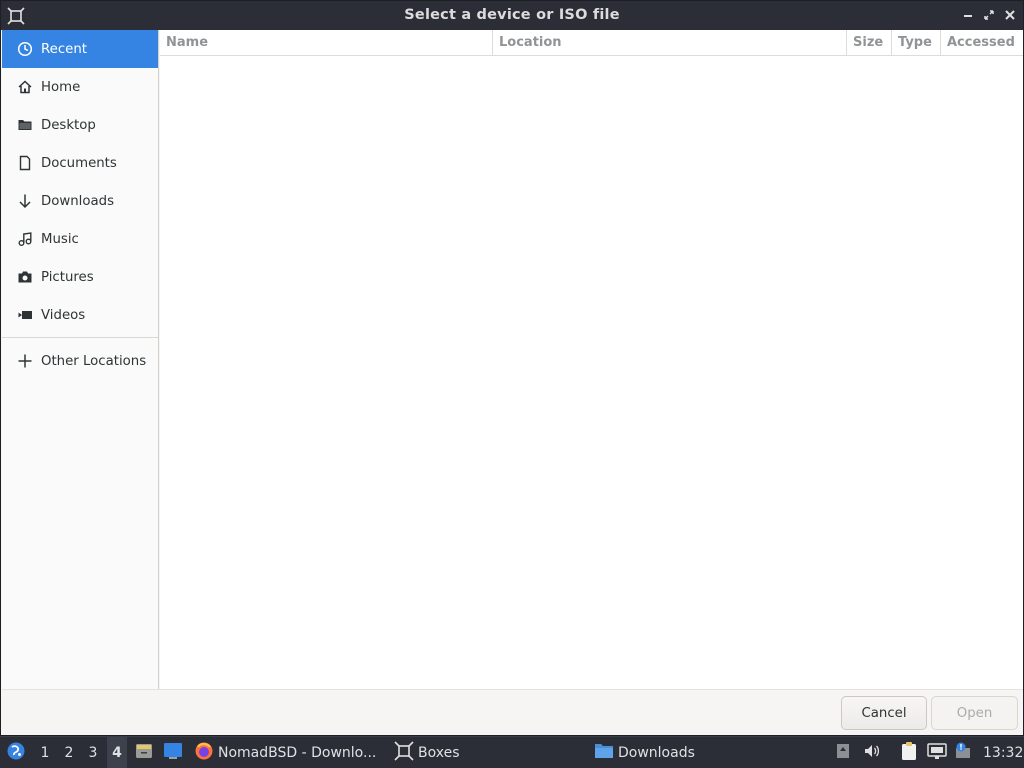 This screenshot has width=1024, height=768. I want to click on column-header-name: Name, so click(326, 42).